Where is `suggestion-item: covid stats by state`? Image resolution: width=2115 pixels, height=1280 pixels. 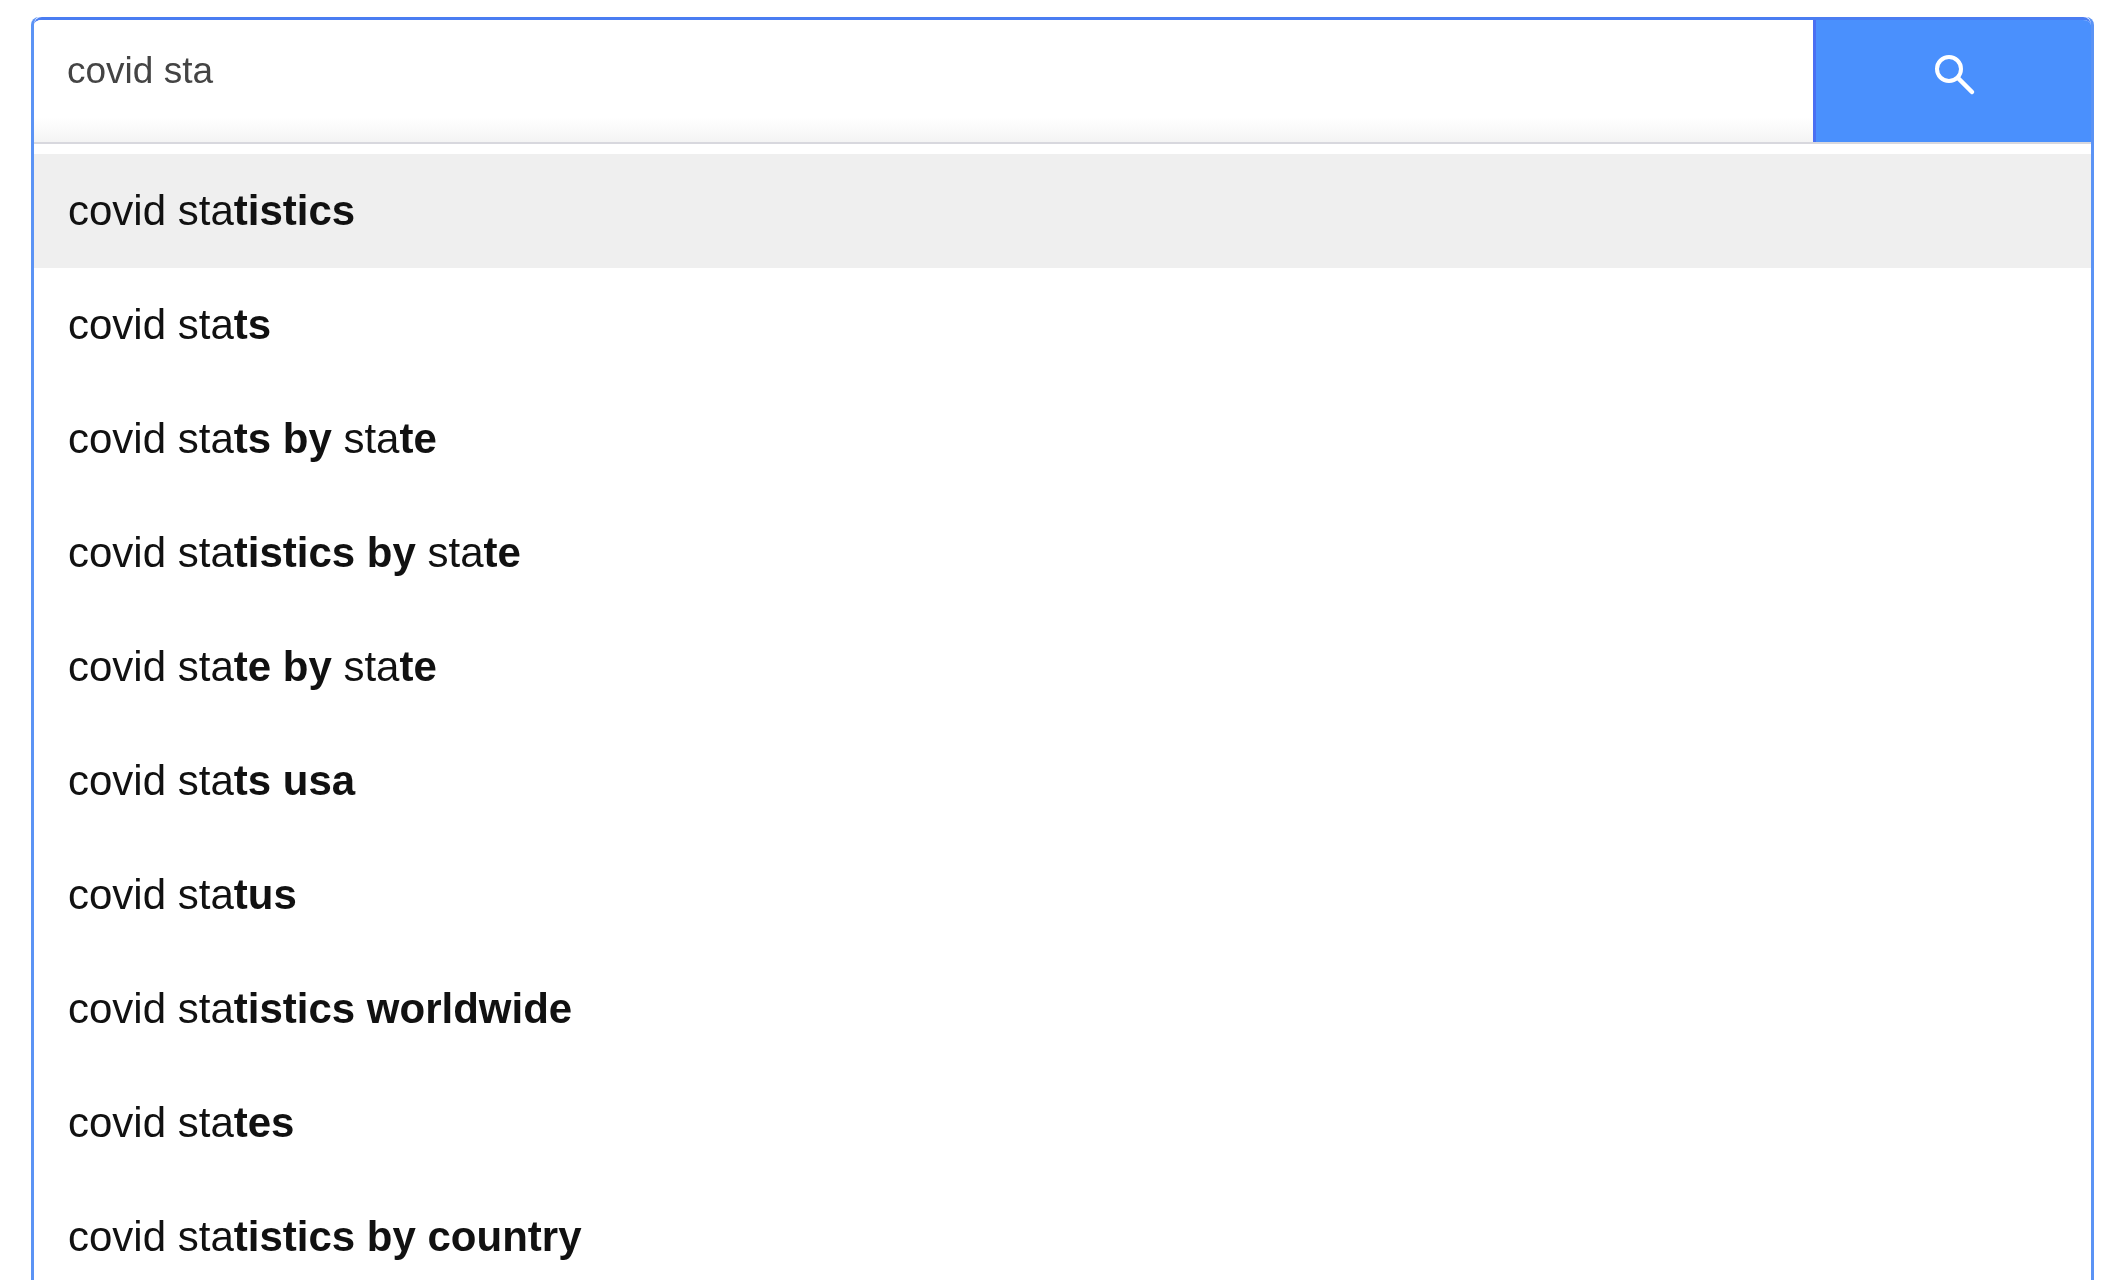
suggestion-item: covid stats by state is located at coordinates (1062, 439).